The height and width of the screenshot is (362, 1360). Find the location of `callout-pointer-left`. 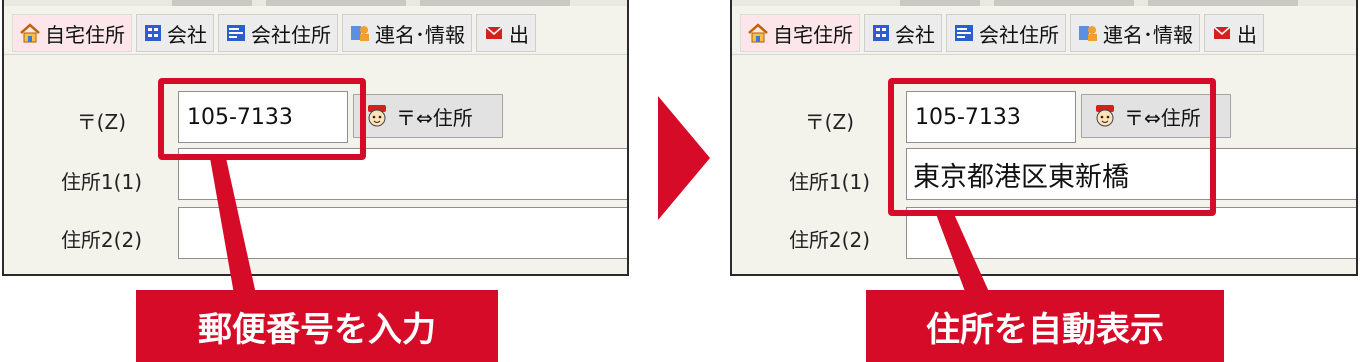

callout-pointer-left is located at coordinates (233, 226).